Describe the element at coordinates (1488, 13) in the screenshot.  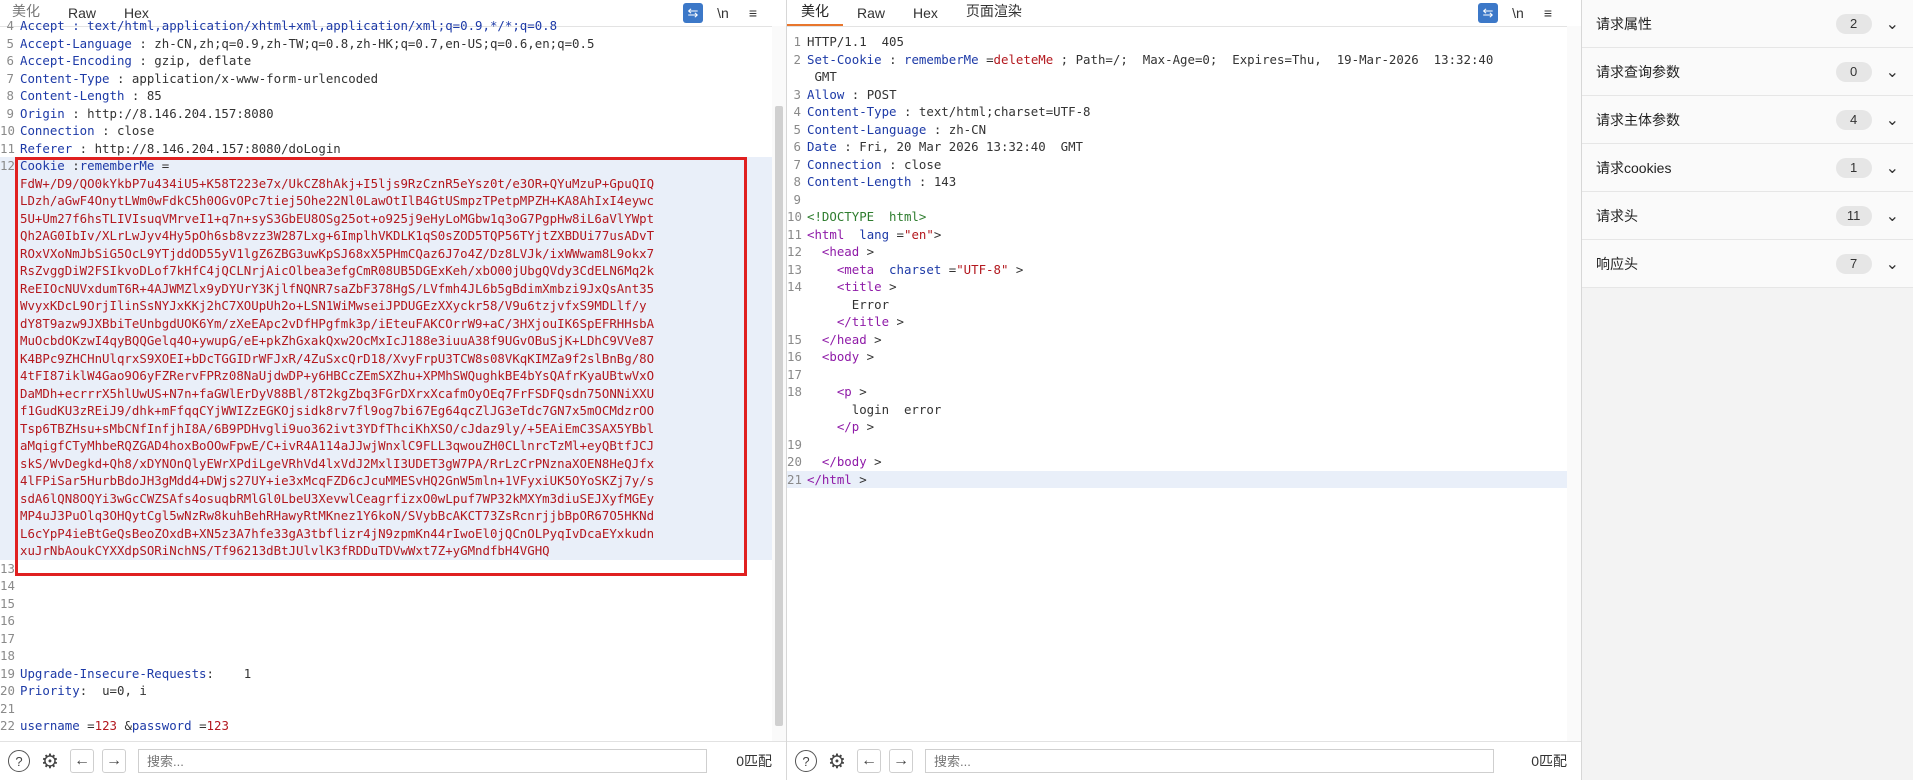
I see `wrap-icon: ⇆` at that location.